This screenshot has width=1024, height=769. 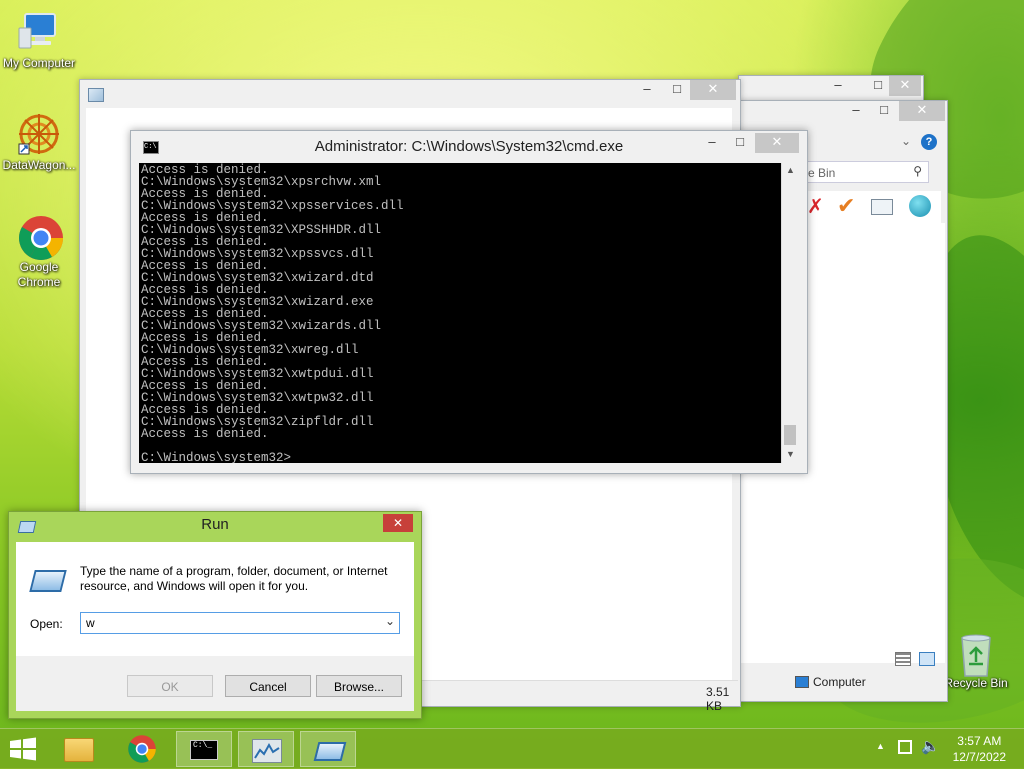 What do you see at coordinates (268, 686) in the screenshot?
I see `cancel-button: Cancel` at bounding box center [268, 686].